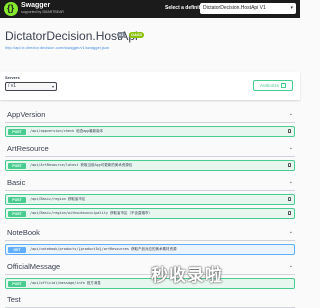  Describe the element at coordinates (136, 35) in the screenshot. I see `oas-badge: OAS3` at that location.